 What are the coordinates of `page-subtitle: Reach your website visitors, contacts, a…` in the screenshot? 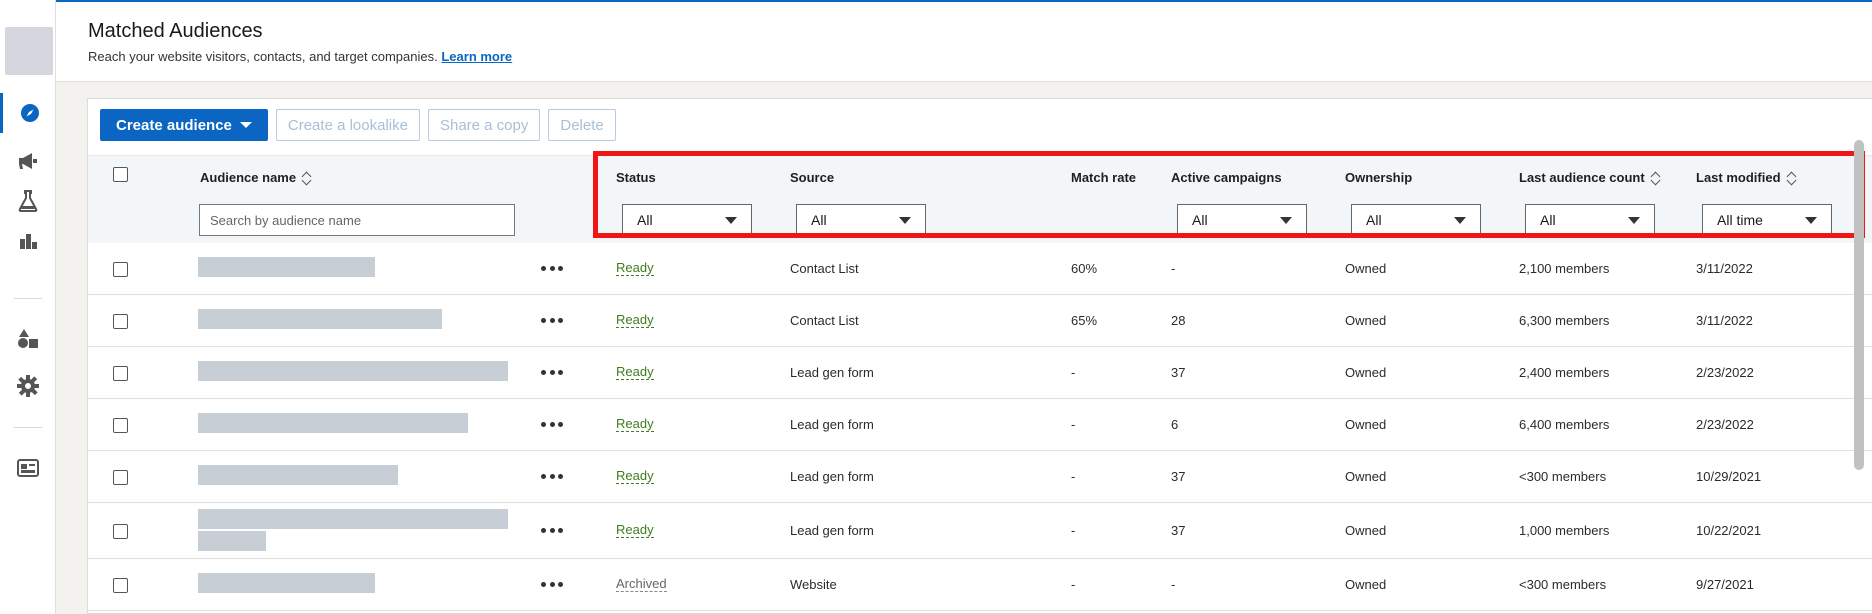 It's located at (300, 56).